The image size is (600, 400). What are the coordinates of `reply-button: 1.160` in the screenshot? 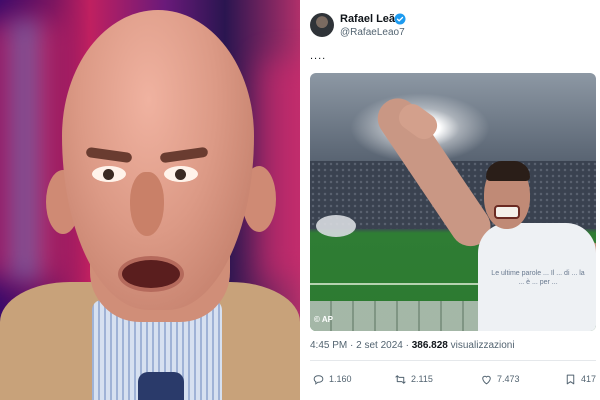 It's located at (332, 379).